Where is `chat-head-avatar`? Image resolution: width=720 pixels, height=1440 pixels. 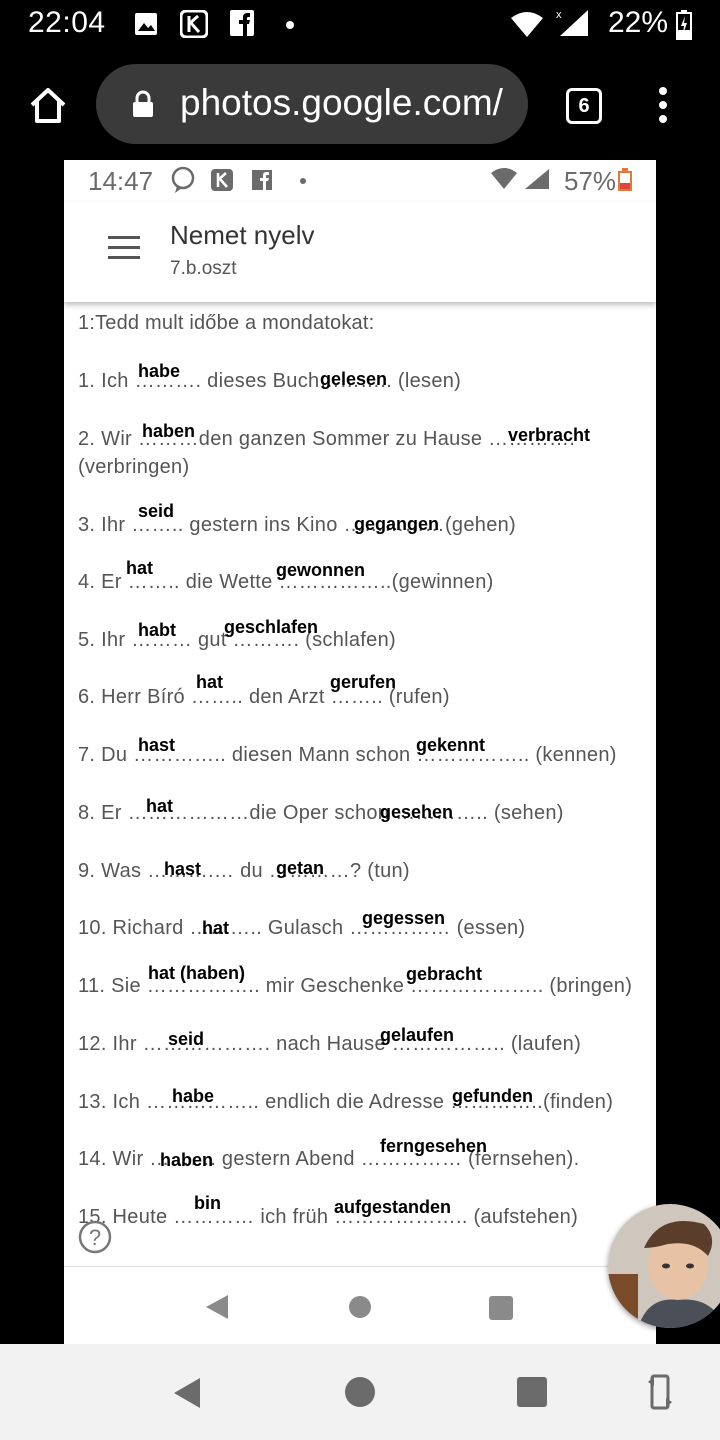 chat-head-avatar is located at coordinates (664, 1266).